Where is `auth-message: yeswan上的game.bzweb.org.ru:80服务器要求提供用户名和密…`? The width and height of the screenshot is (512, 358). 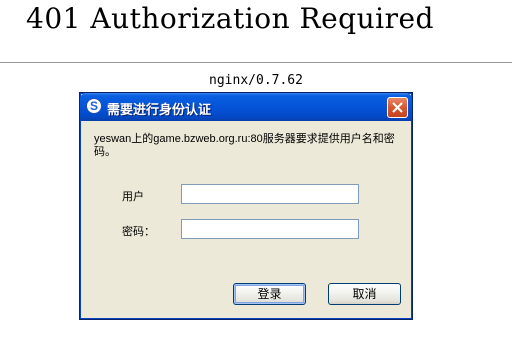
auth-message: yeswan上的game.bzweb.org.ru:80服务器要求提供用户名和密… is located at coordinates (244, 145).